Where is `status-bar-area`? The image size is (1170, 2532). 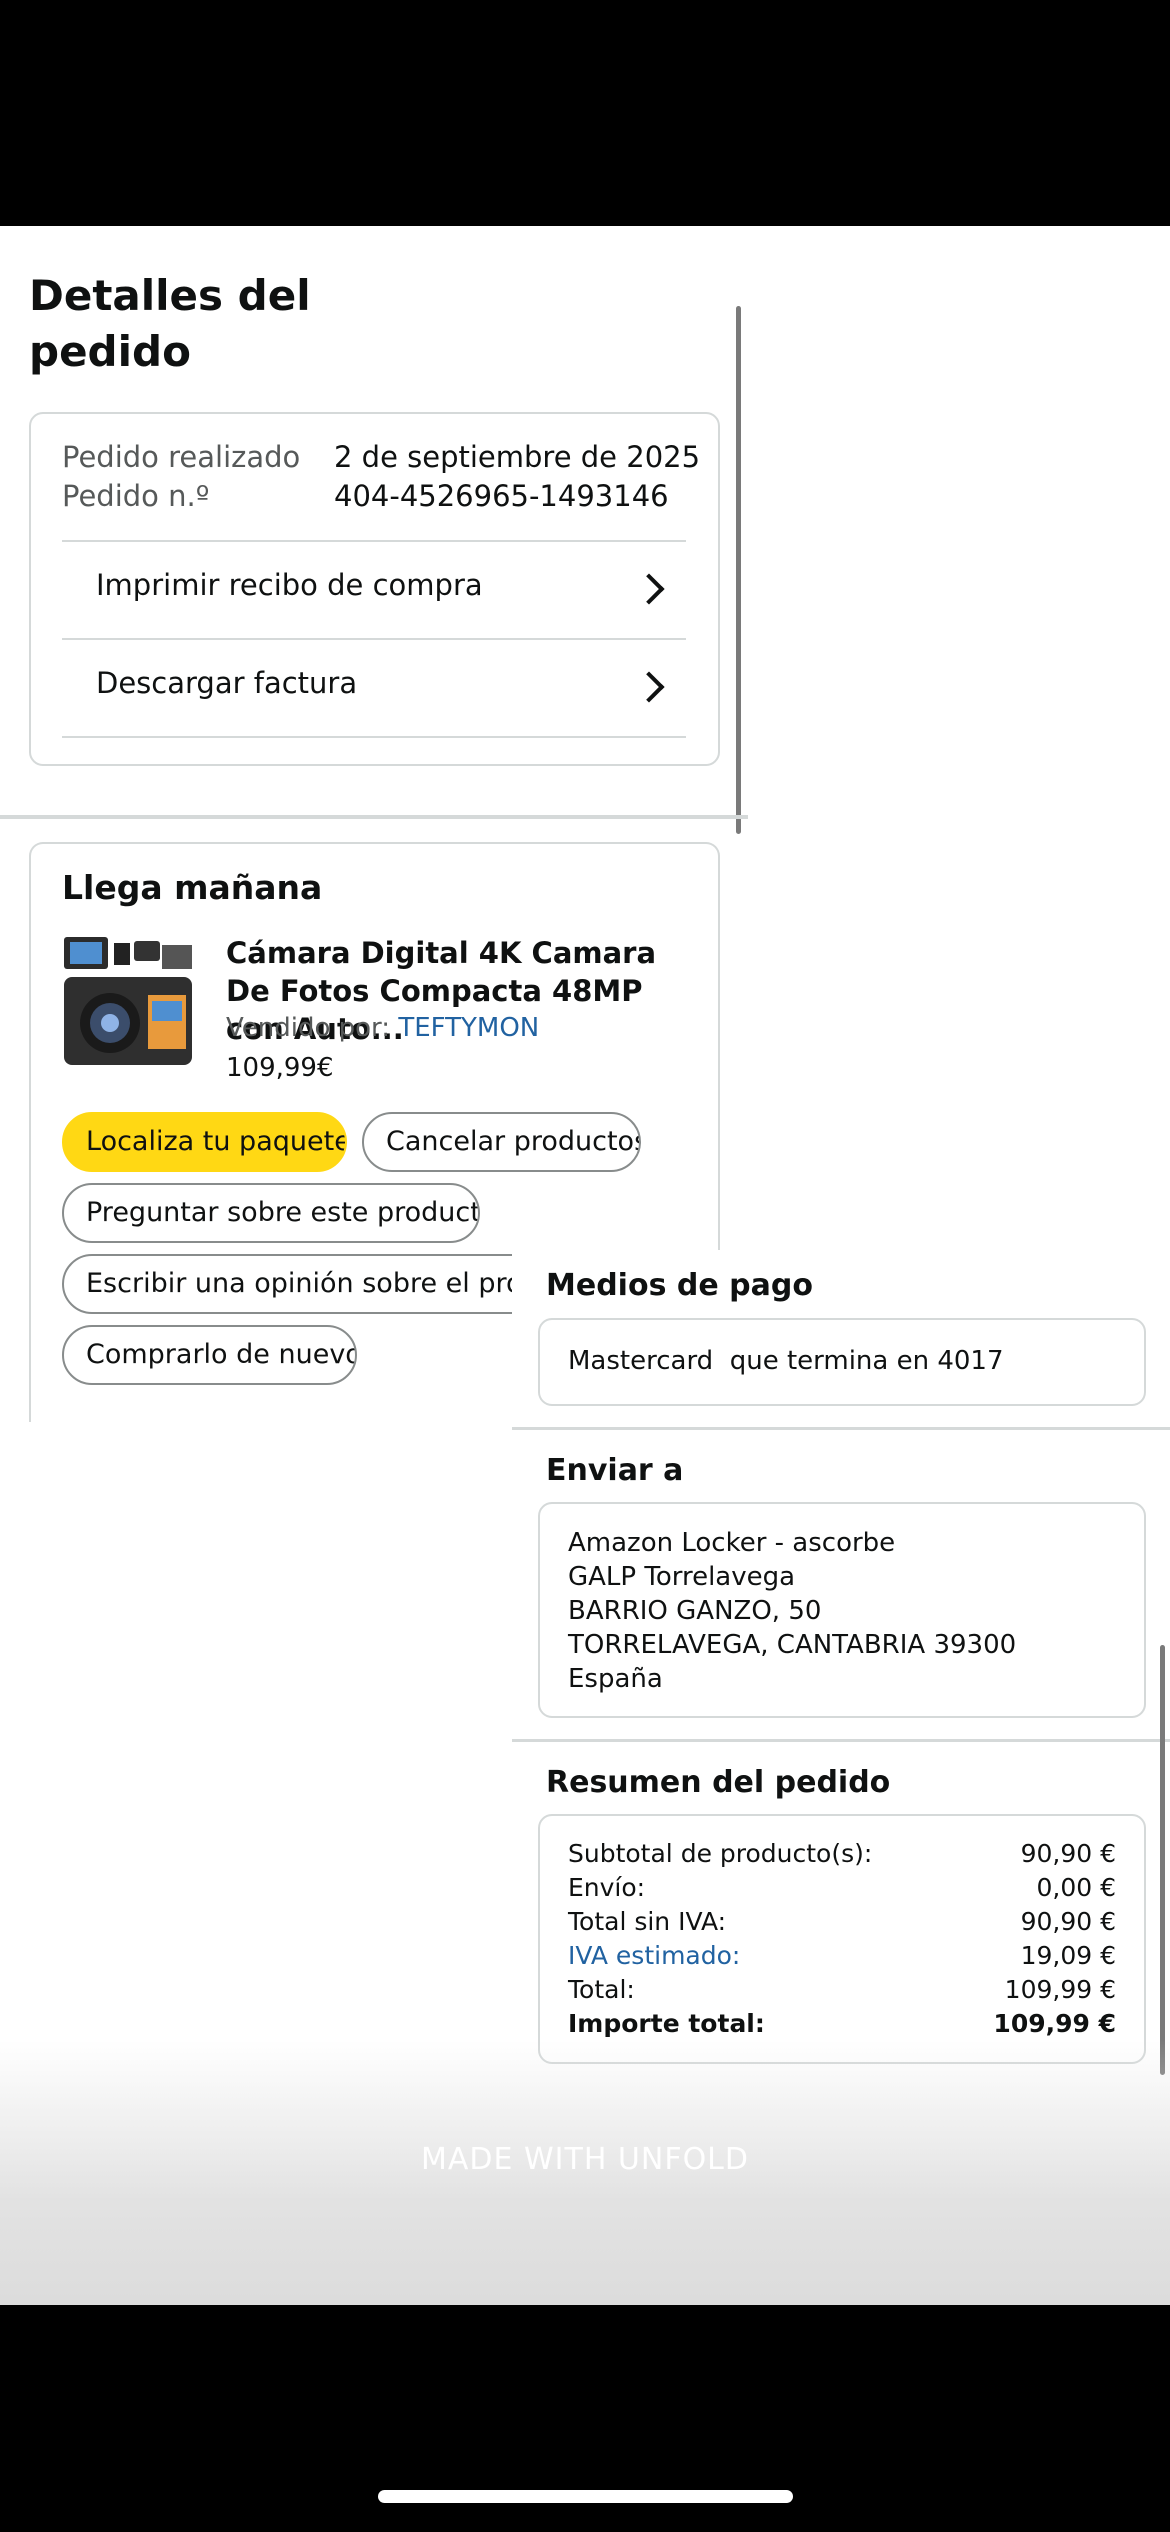
status-bar-area is located at coordinates (585, 113).